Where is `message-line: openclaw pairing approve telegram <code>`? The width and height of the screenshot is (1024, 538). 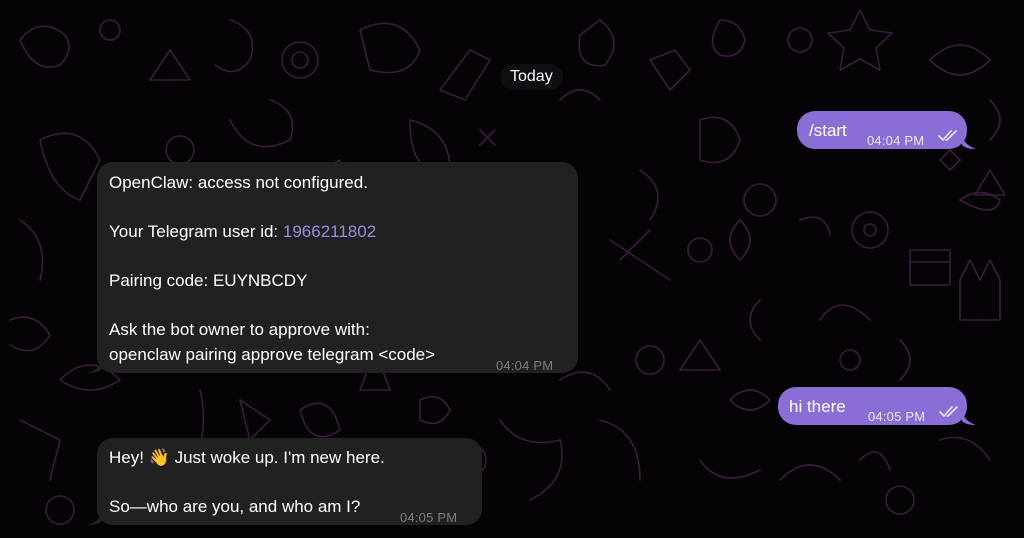 message-line: openclaw pairing approve telegram <code> is located at coordinates (272, 354).